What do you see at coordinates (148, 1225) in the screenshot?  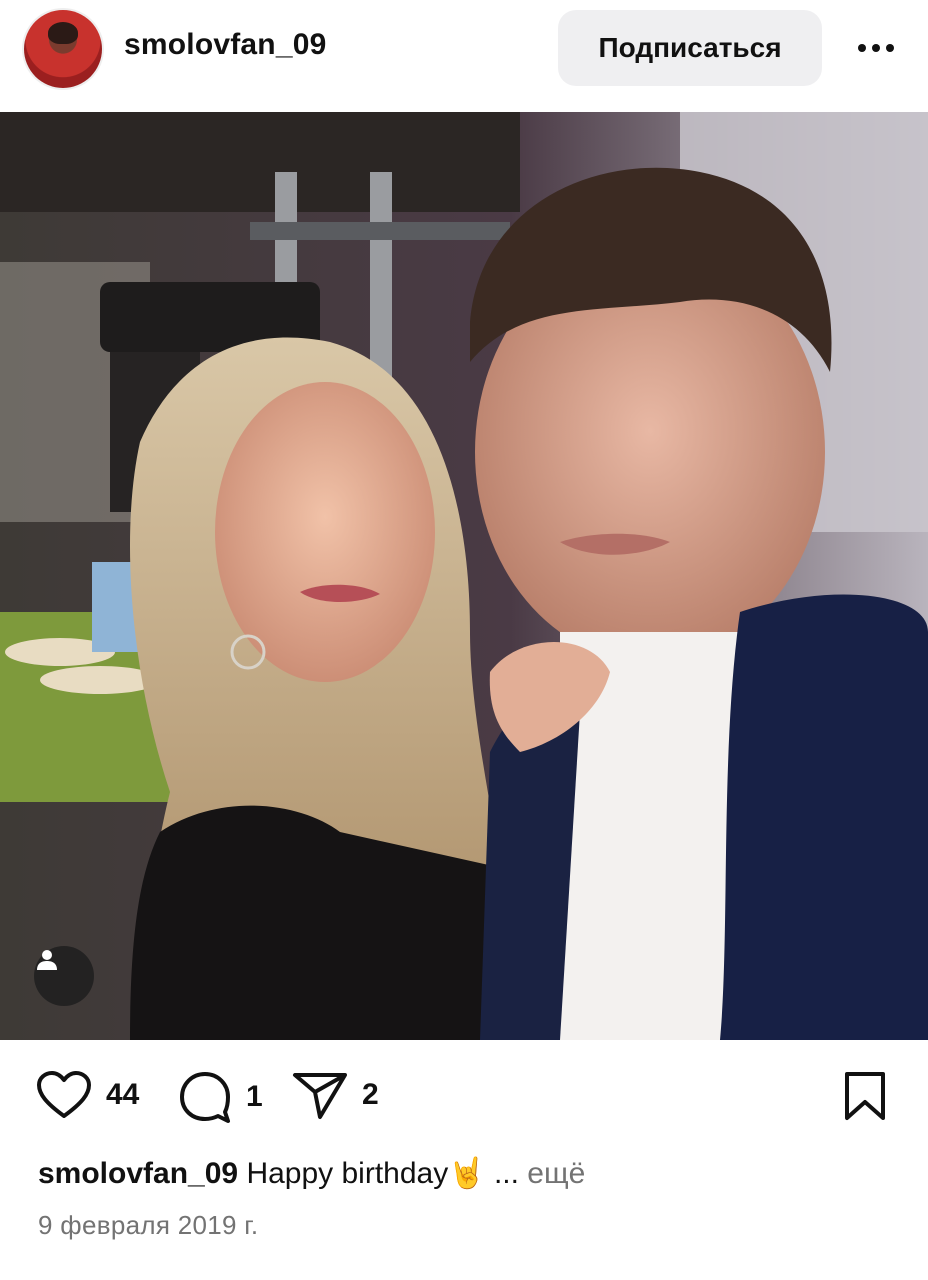 I see `post-date: 9 февраля 2019 г.` at bounding box center [148, 1225].